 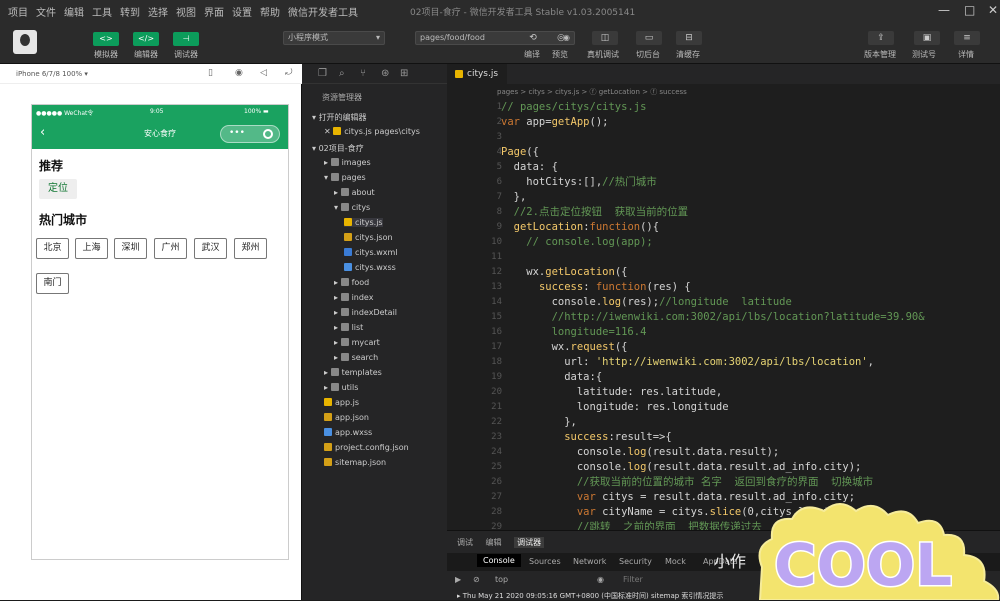 What do you see at coordinates (944, 10) in the screenshot?
I see `minimize-icon: —` at bounding box center [944, 10].